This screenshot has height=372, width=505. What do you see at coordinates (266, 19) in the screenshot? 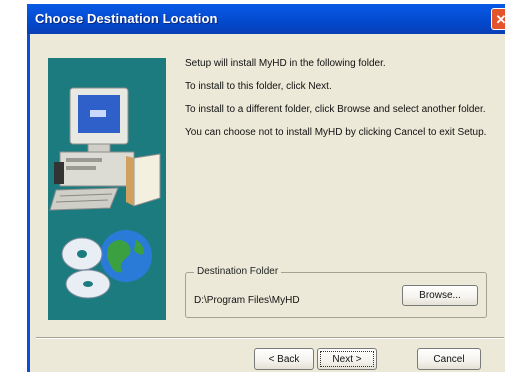
I see `title-bar: Choose Destination Location ✕` at bounding box center [266, 19].